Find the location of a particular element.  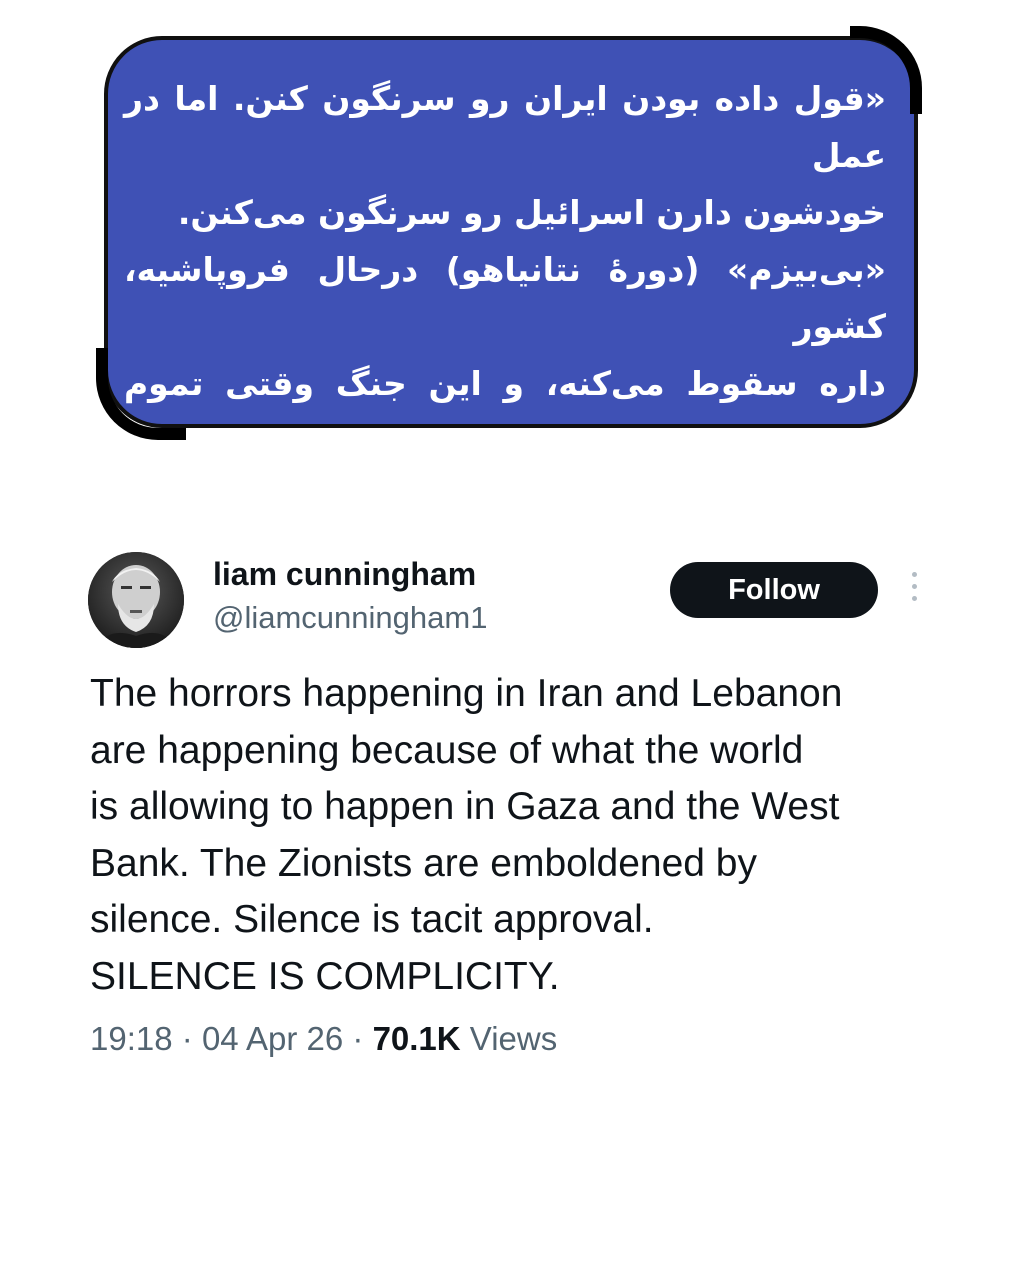

views-count: 70.1K is located at coordinates (416, 1038).